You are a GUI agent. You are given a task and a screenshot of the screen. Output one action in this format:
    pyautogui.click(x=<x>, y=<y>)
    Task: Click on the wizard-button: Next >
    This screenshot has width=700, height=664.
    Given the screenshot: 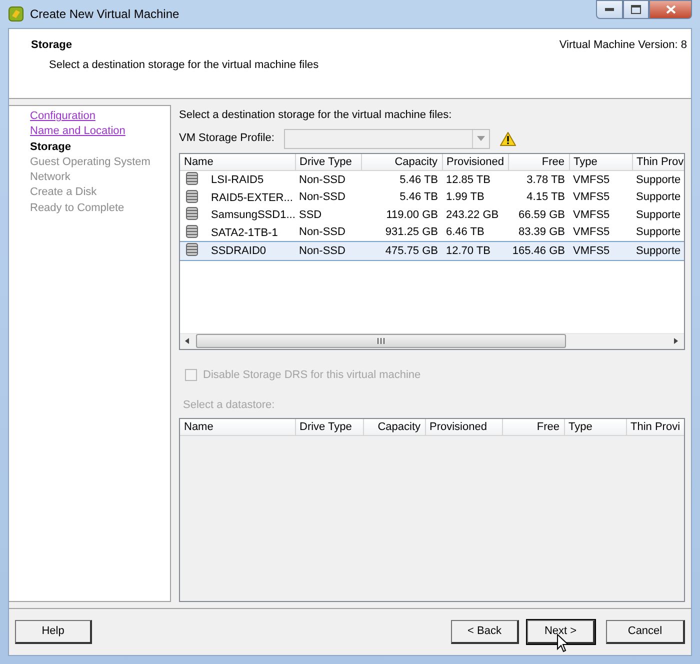 What is the action you would take?
    pyautogui.click(x=561, y=632)
    